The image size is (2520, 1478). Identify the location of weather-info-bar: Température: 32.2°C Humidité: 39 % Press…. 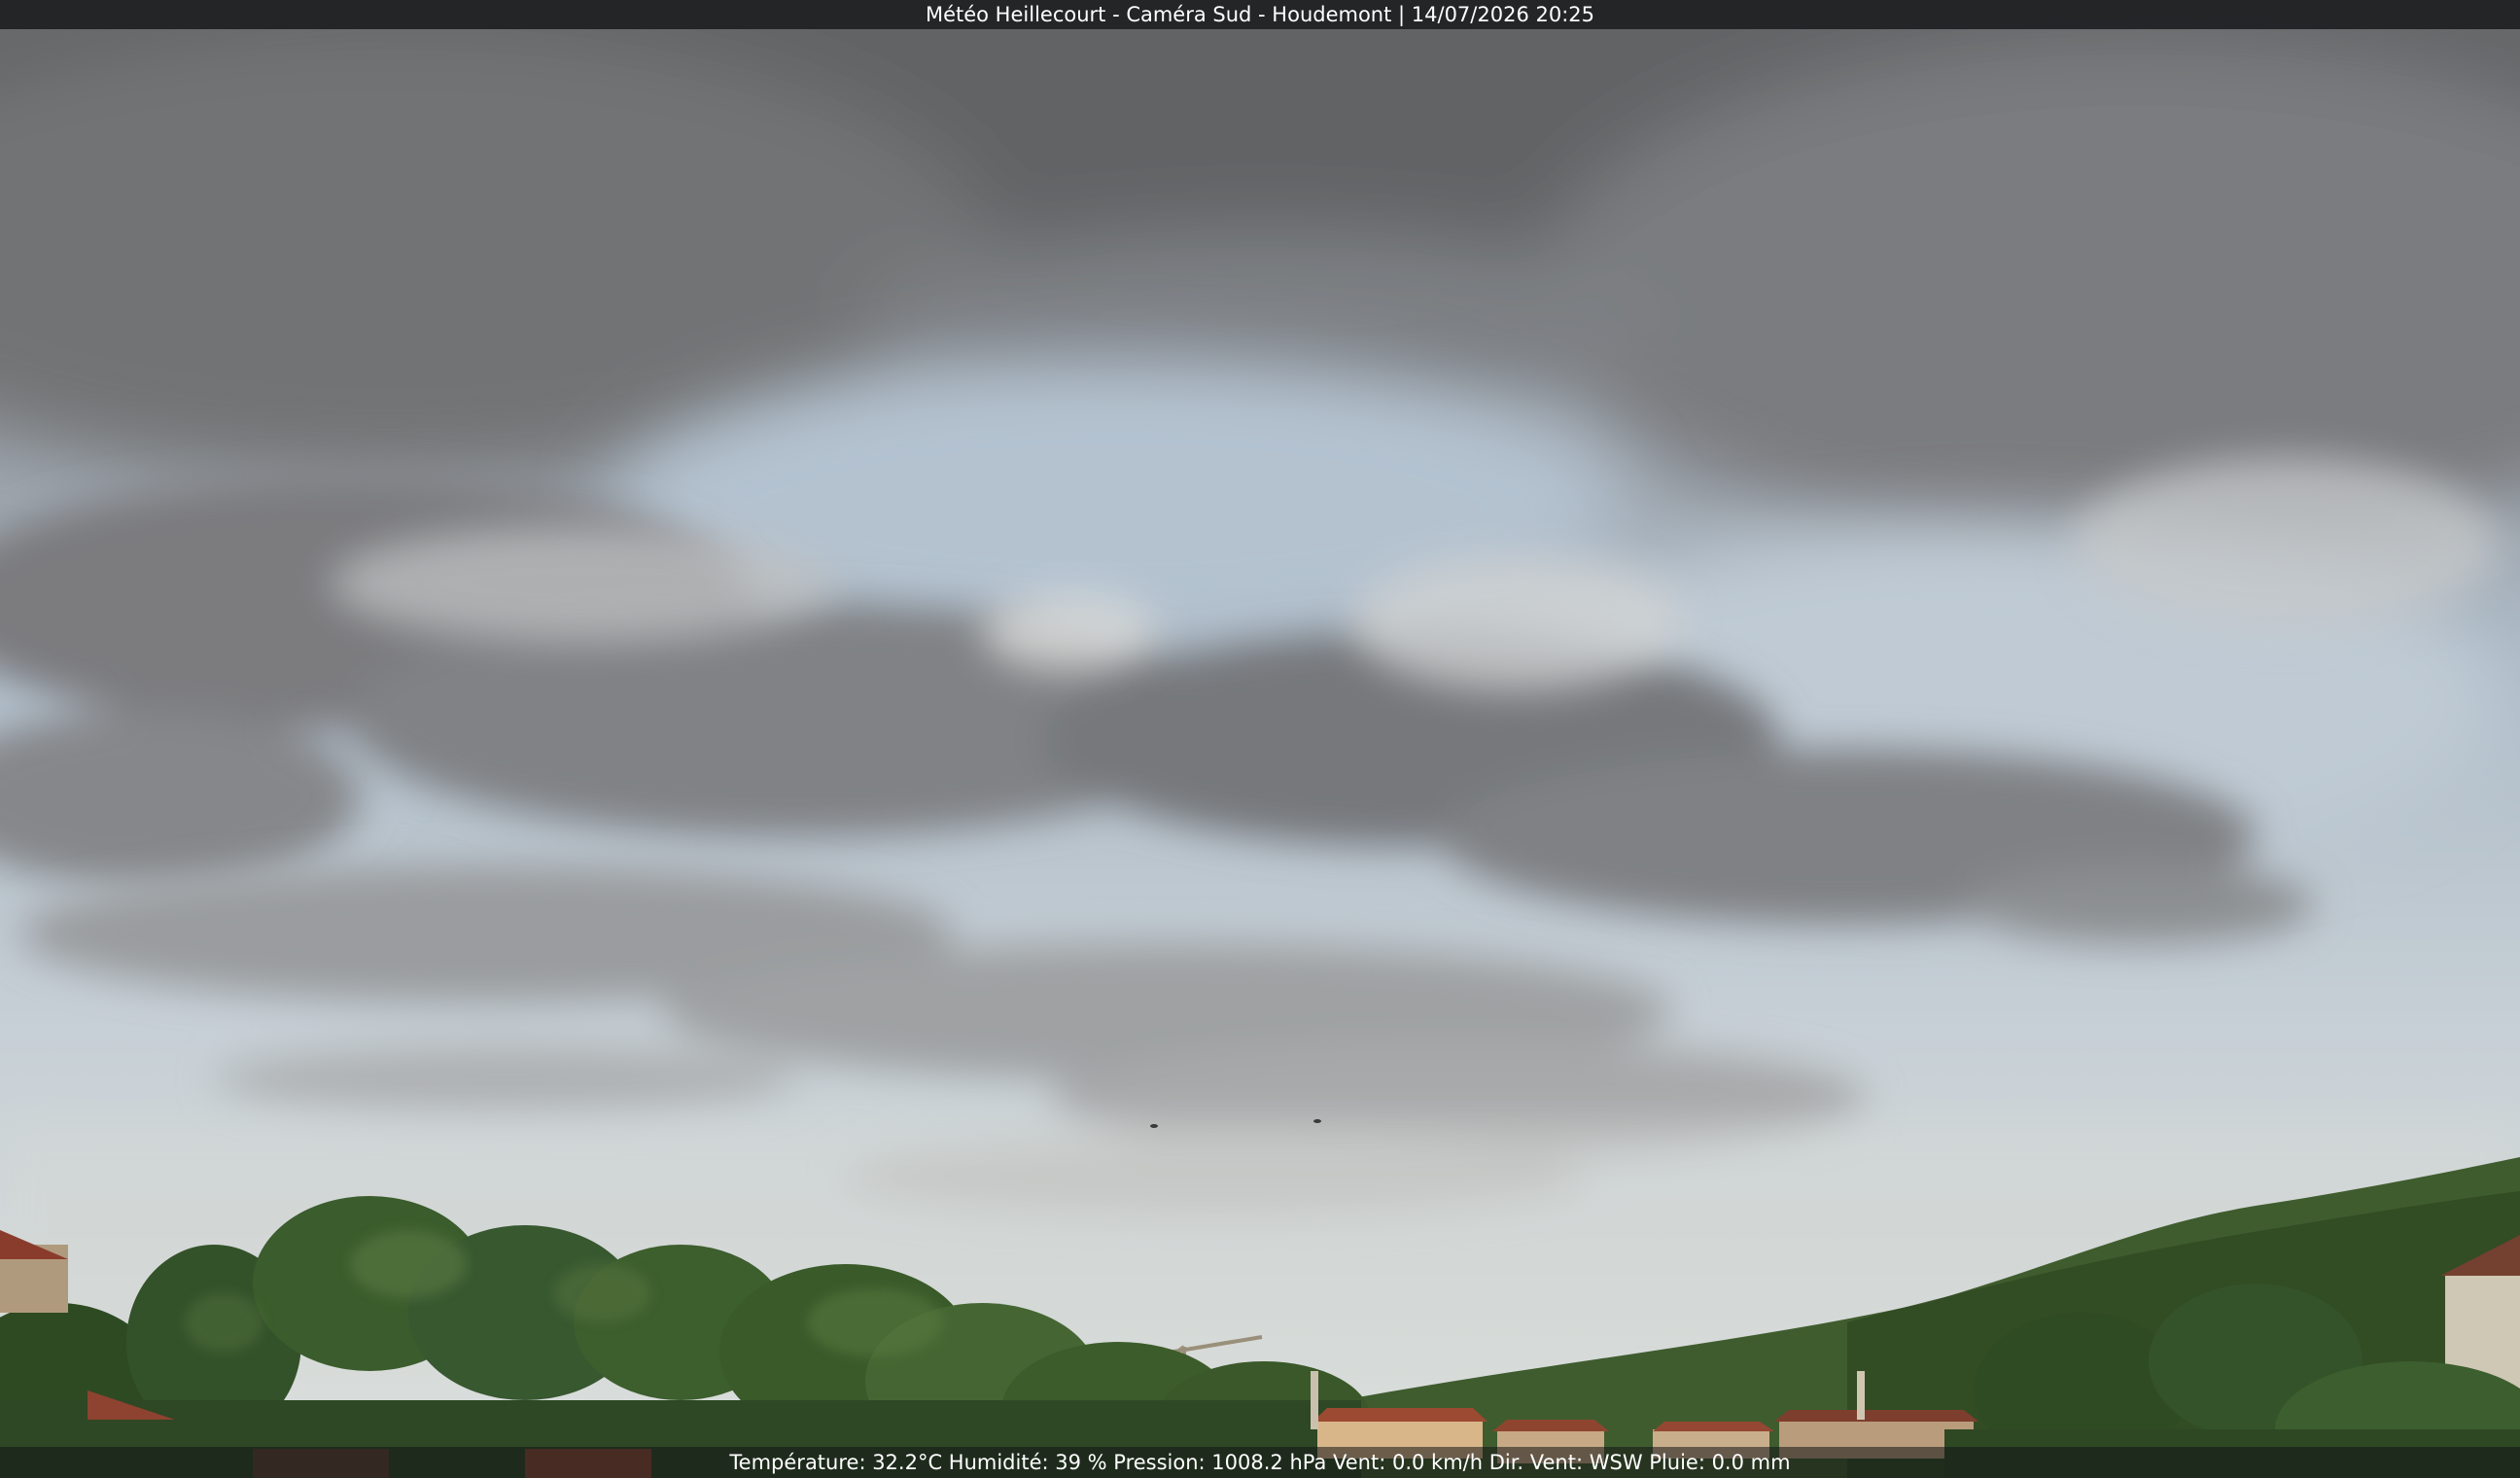
(1260, 1462).